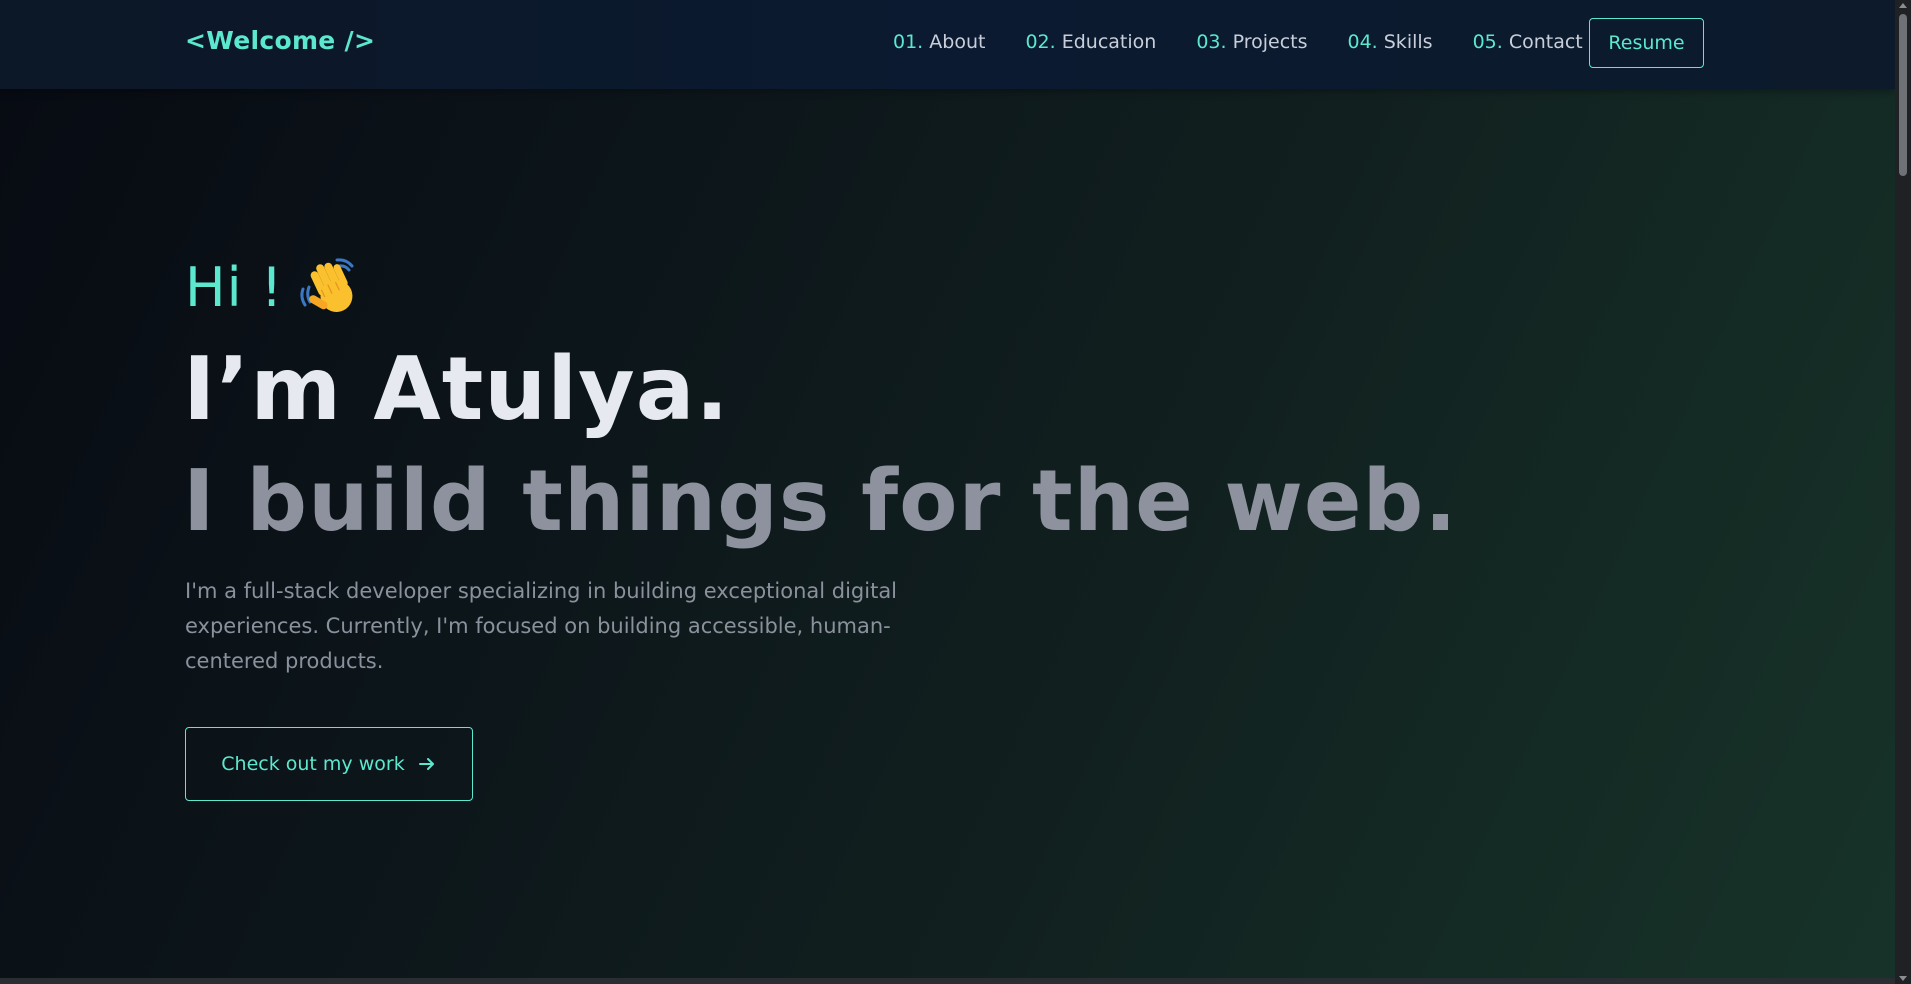  I want to click on nav-number: 04., so click(1362, 42).